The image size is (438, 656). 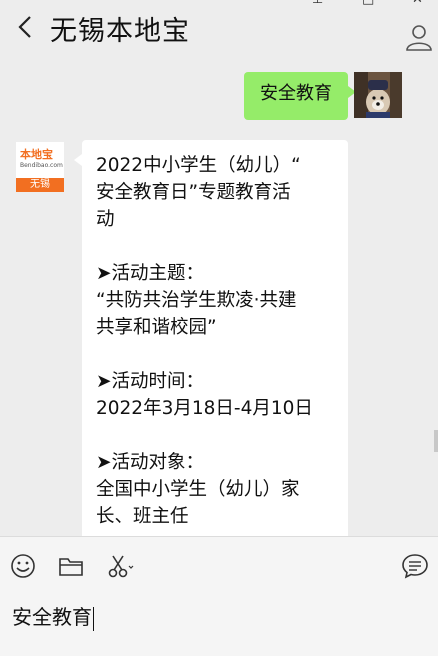 I want to click on message-line: ➤活动主题：, so click(x=150, y=273).